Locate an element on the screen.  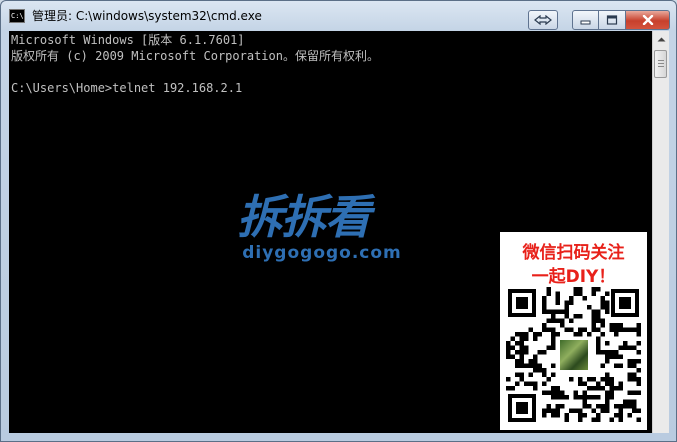
qr-code is located at coordinates (573, 355).